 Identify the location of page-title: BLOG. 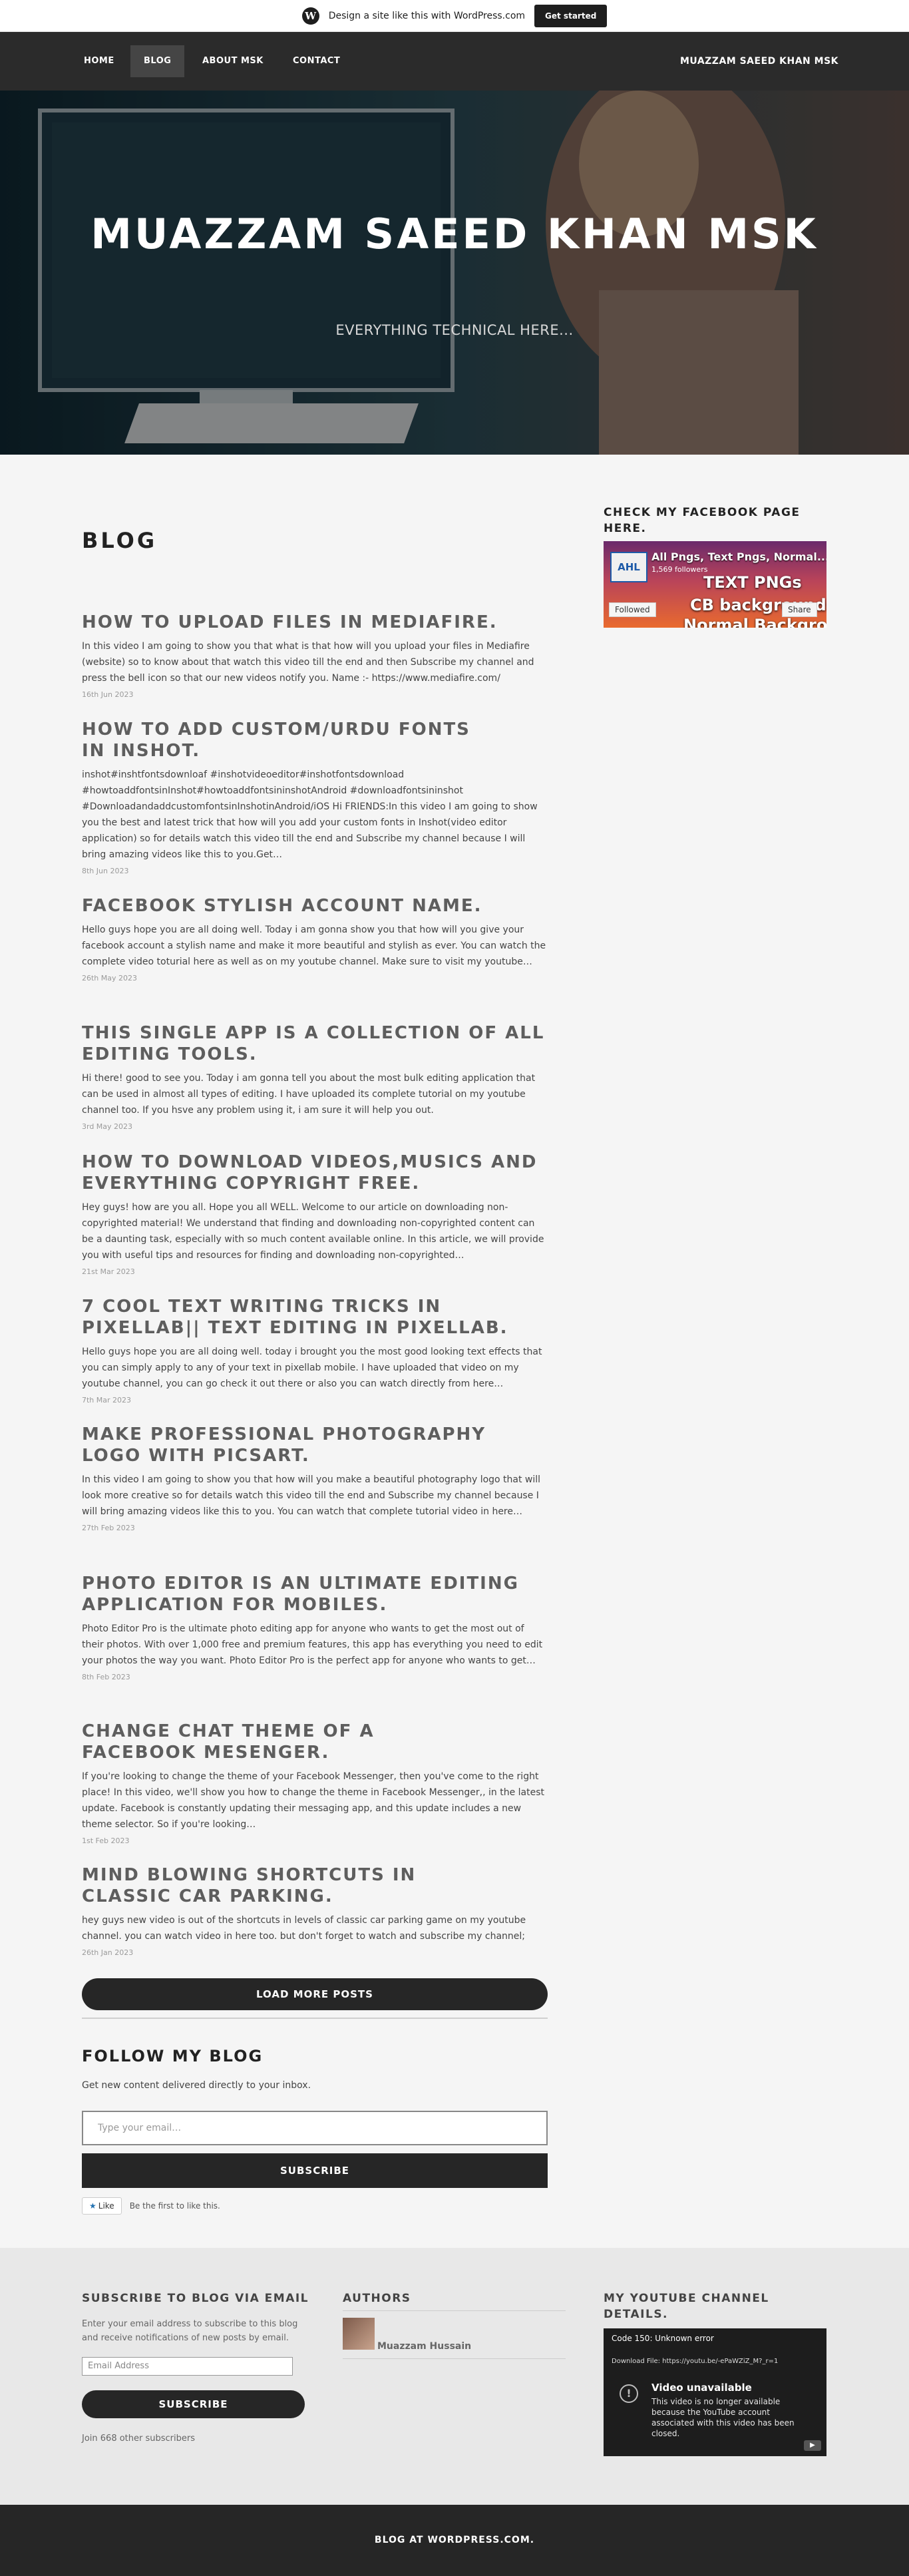
(120, 540).